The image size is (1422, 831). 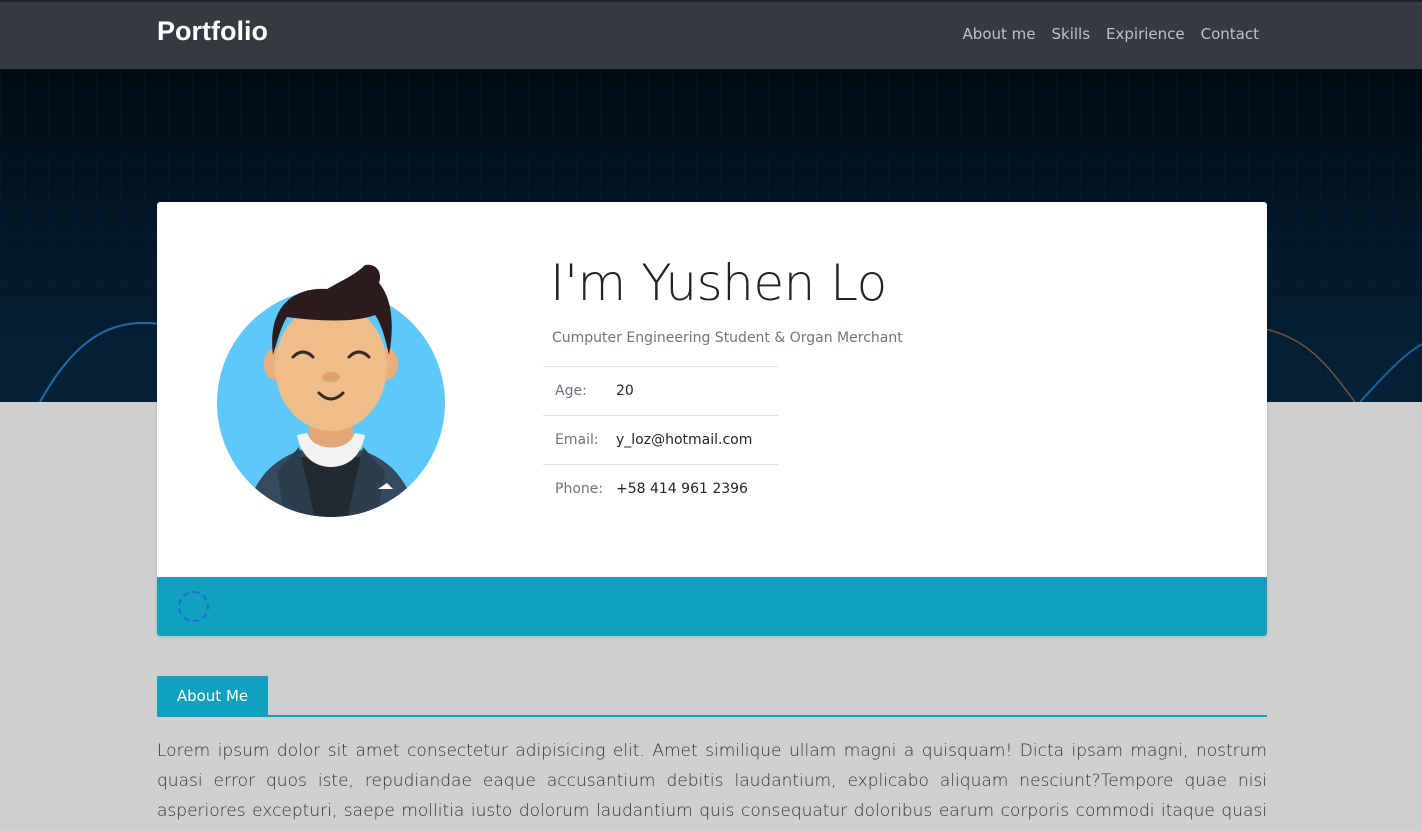 I want to click on nav-link-contact: Contact, so click(x=1230, y=34).